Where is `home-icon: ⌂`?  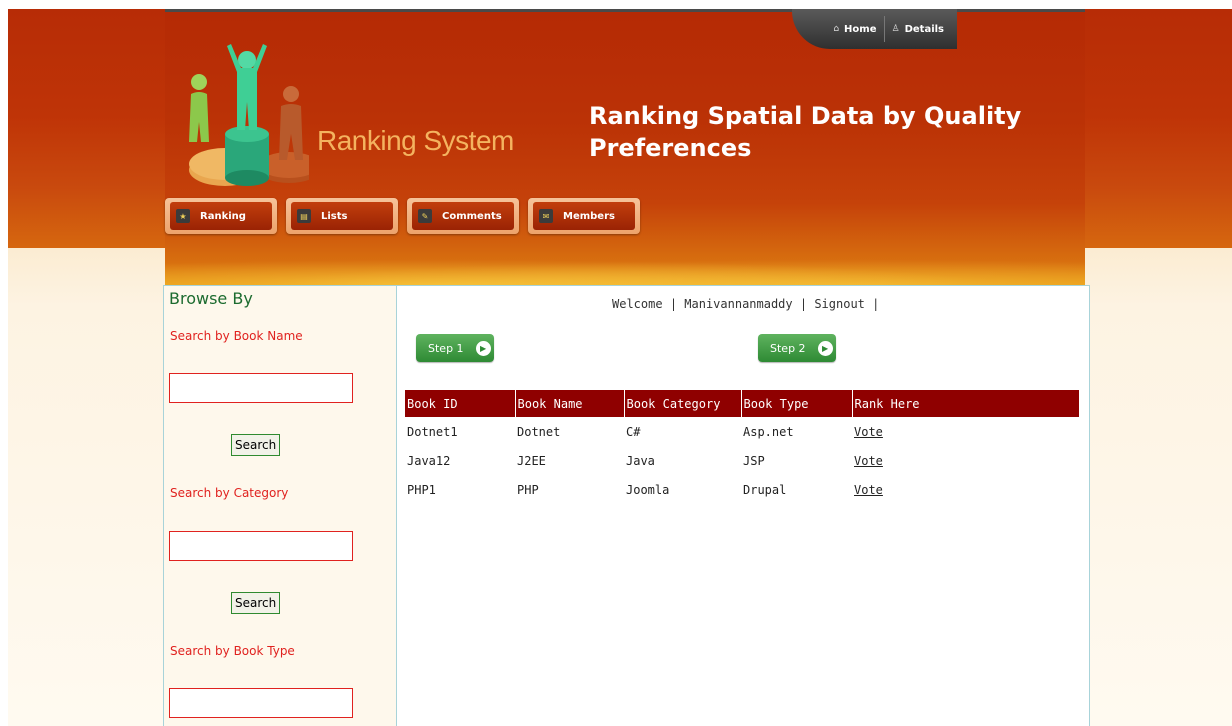 home-icon: ⌂ is located at coordinates (836, 29).